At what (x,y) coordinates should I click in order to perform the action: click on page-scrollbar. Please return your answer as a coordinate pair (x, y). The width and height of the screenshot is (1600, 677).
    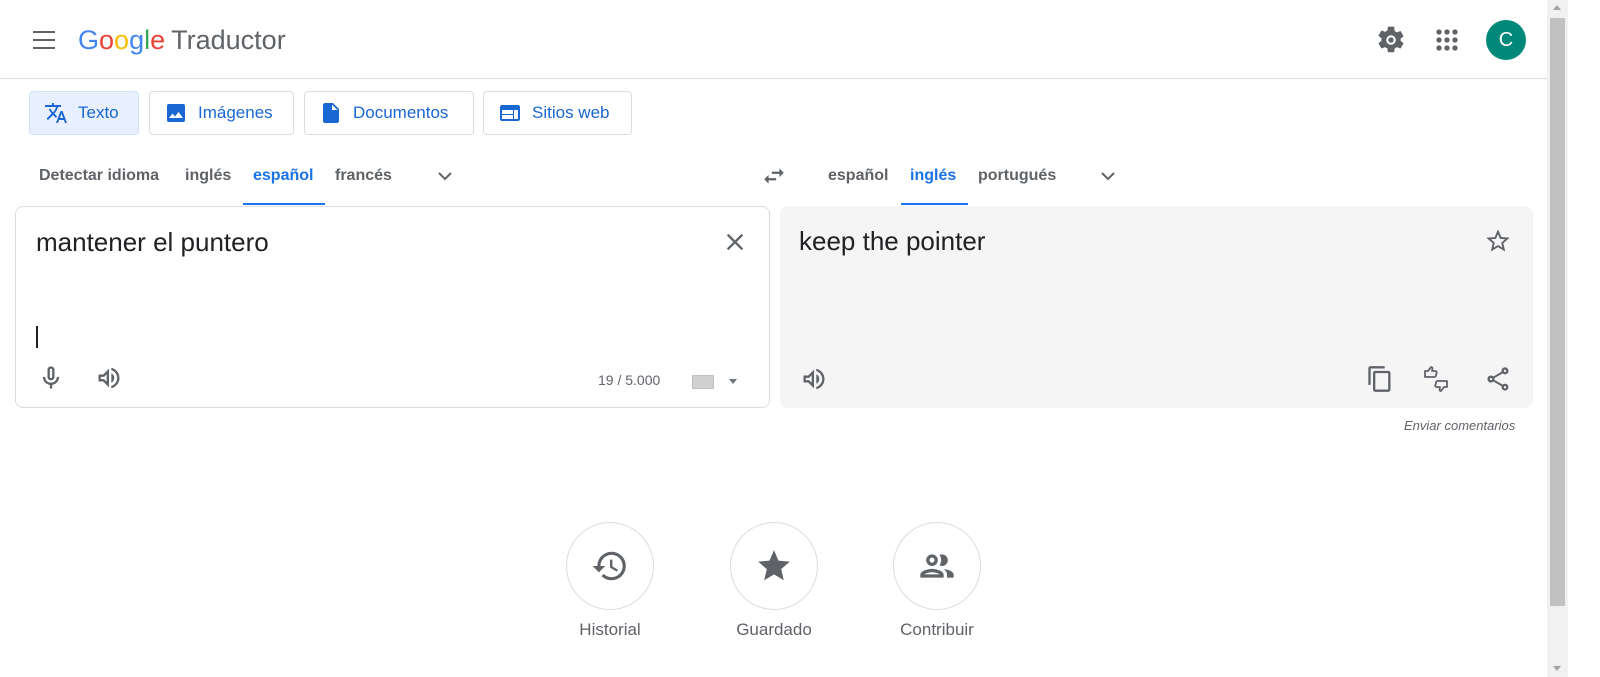
    Looking at the image, I should click on (1557, 338).